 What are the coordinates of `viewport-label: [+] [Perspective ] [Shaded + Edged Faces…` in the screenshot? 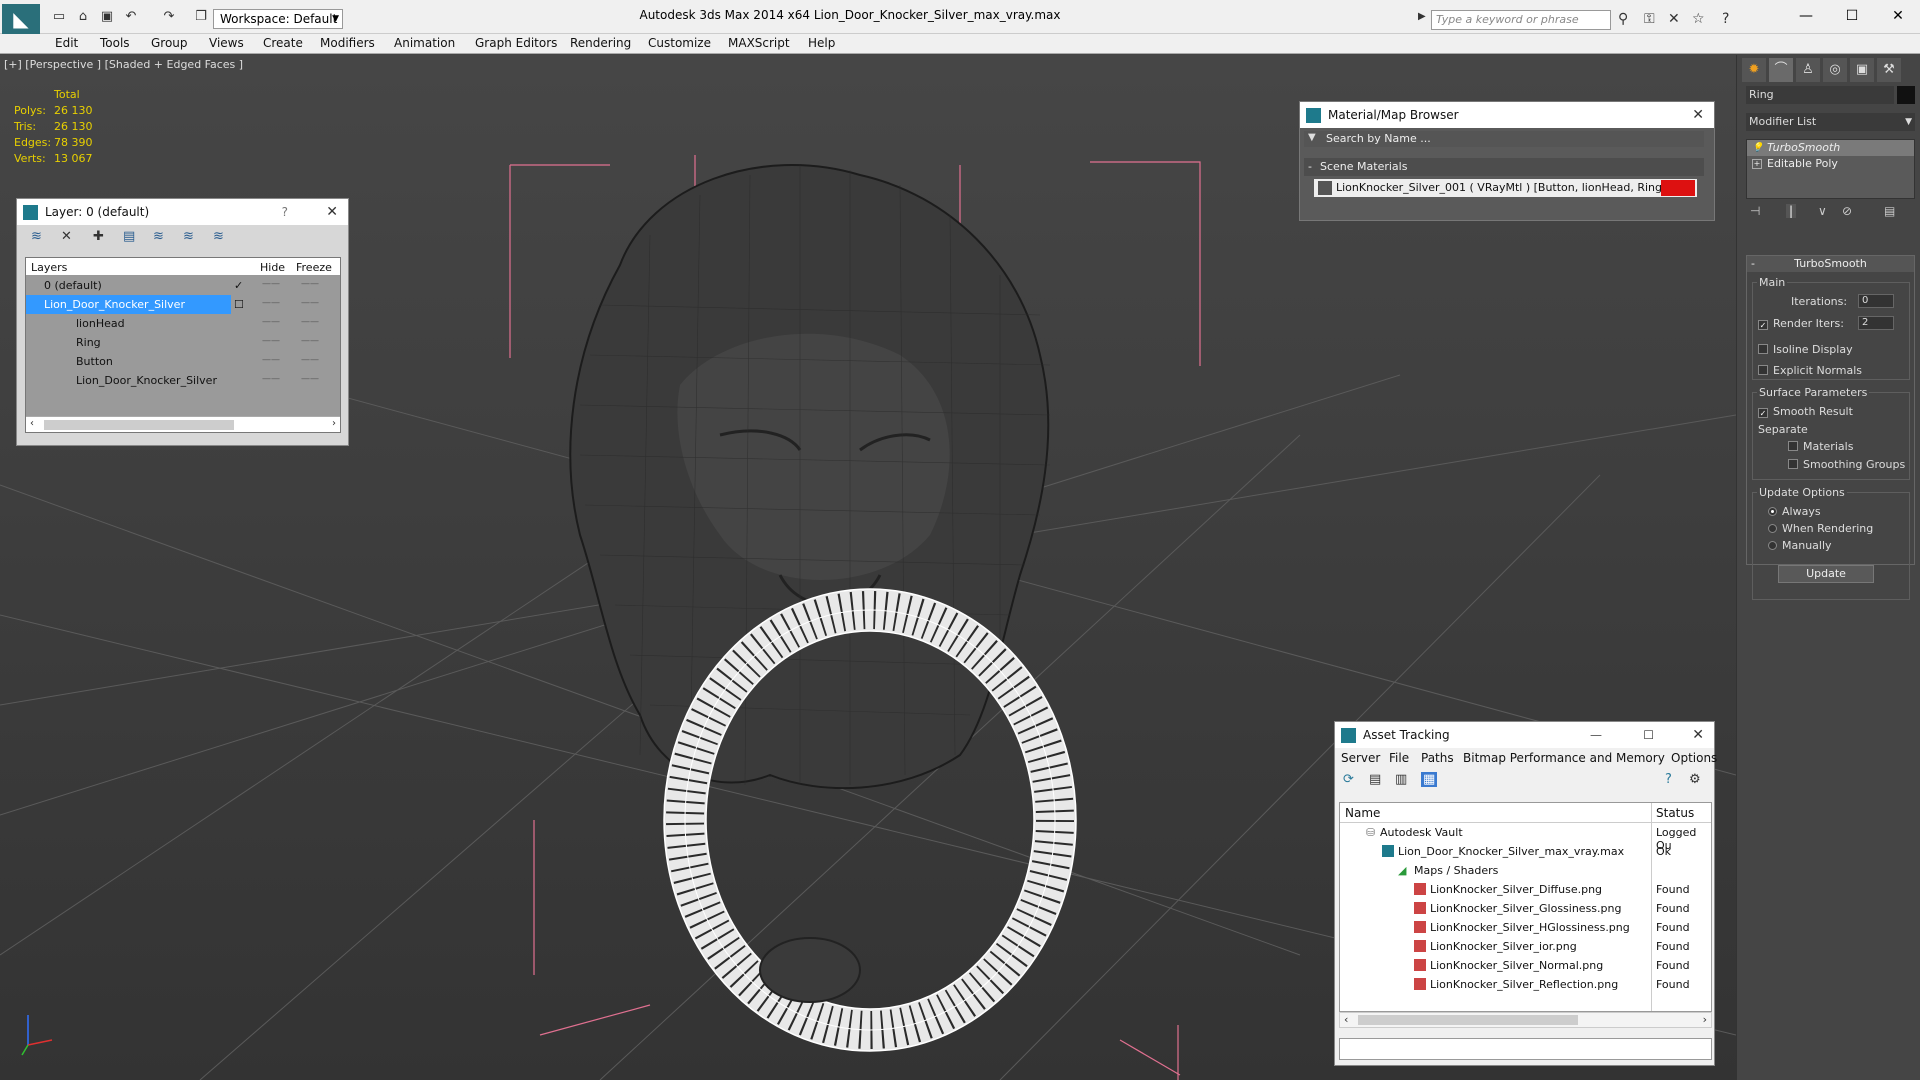 It's located at (123, 64).